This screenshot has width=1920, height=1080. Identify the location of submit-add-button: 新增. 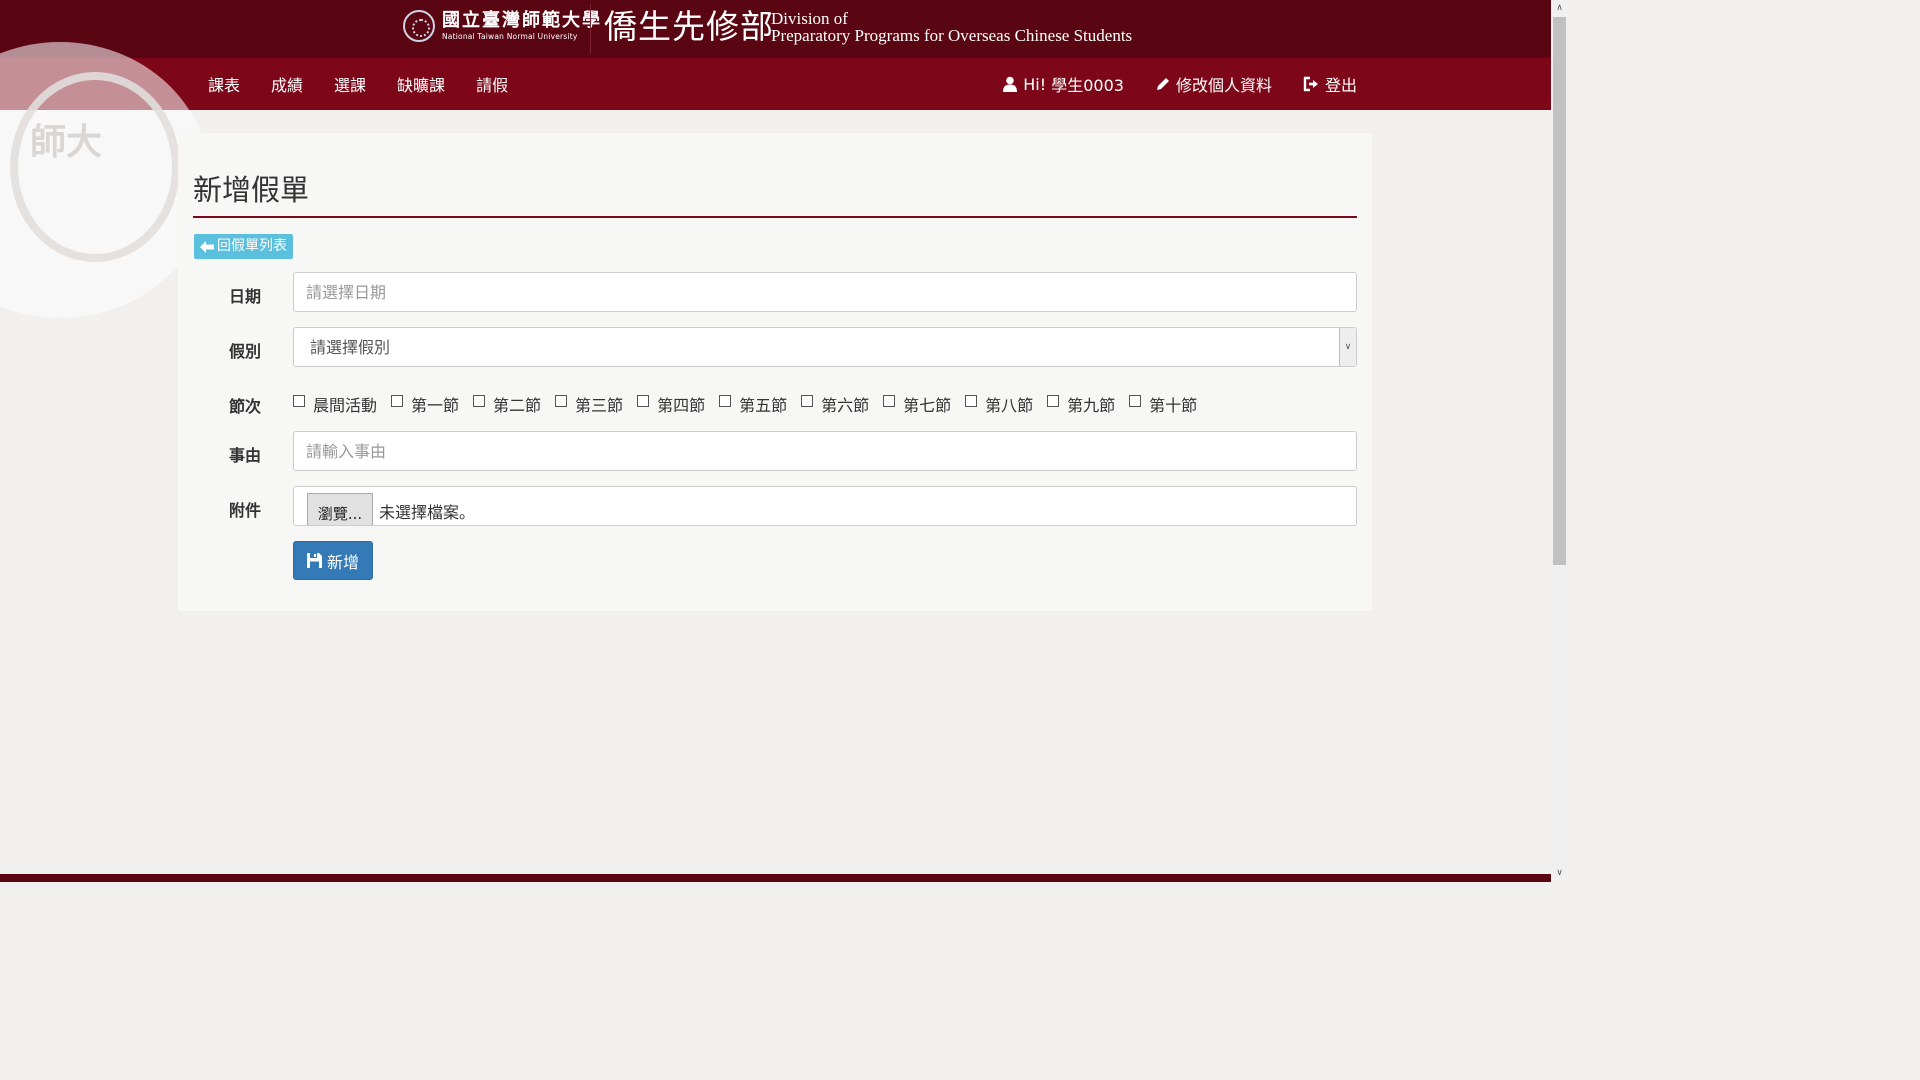
(333, 560).